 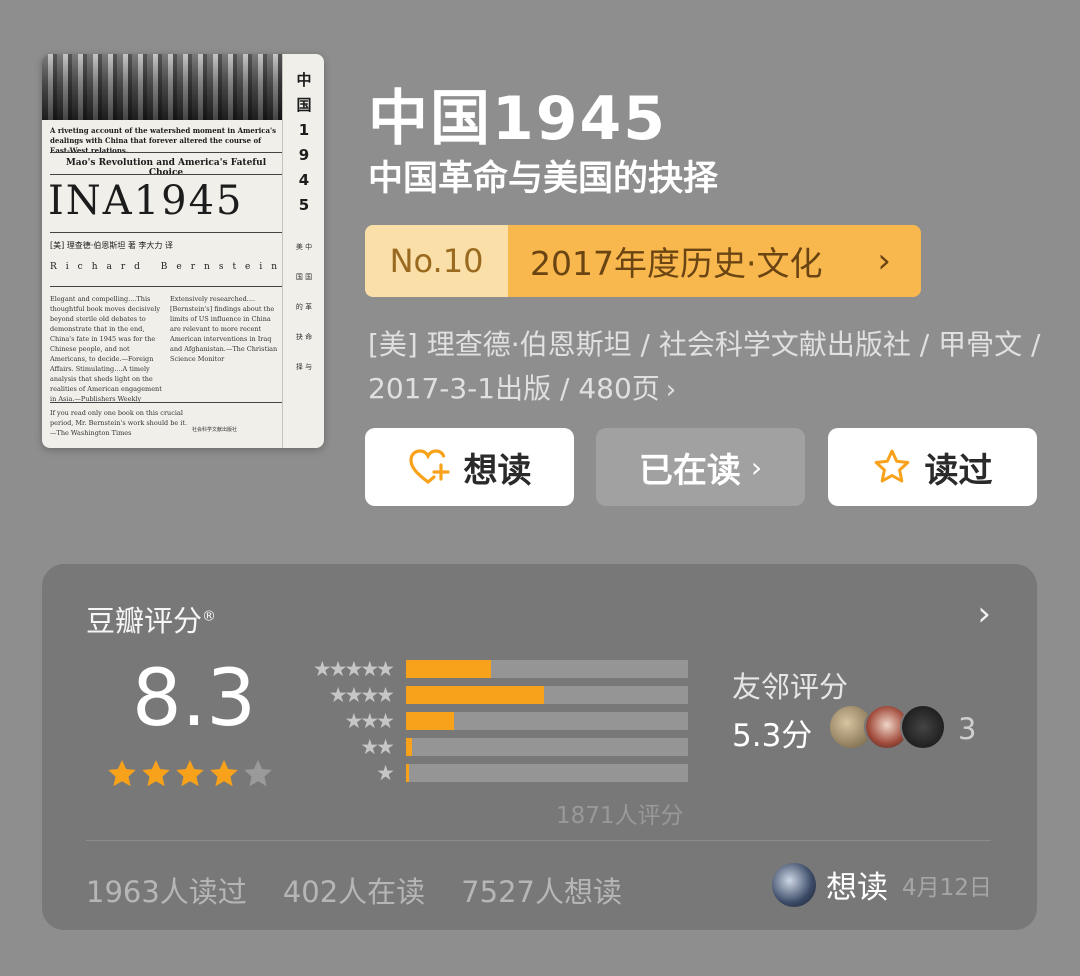 What do you see at coordinates (958, 470) in the screenshot?
I see `read-label: 读过` at bounding box center [958, 470].